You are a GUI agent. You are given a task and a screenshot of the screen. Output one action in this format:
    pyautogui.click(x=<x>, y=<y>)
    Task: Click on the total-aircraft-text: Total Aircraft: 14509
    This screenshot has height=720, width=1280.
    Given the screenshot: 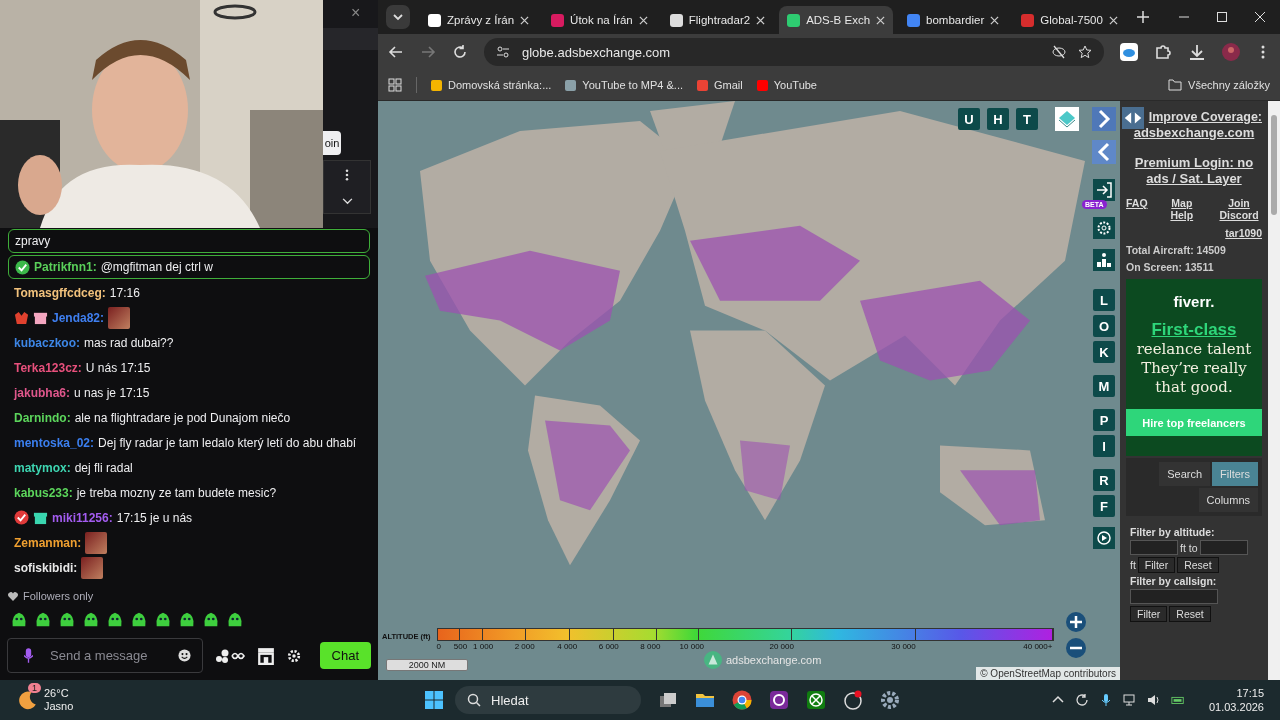 What is the action you would take?
    pyautogui.click(x=1176, y=250)
    